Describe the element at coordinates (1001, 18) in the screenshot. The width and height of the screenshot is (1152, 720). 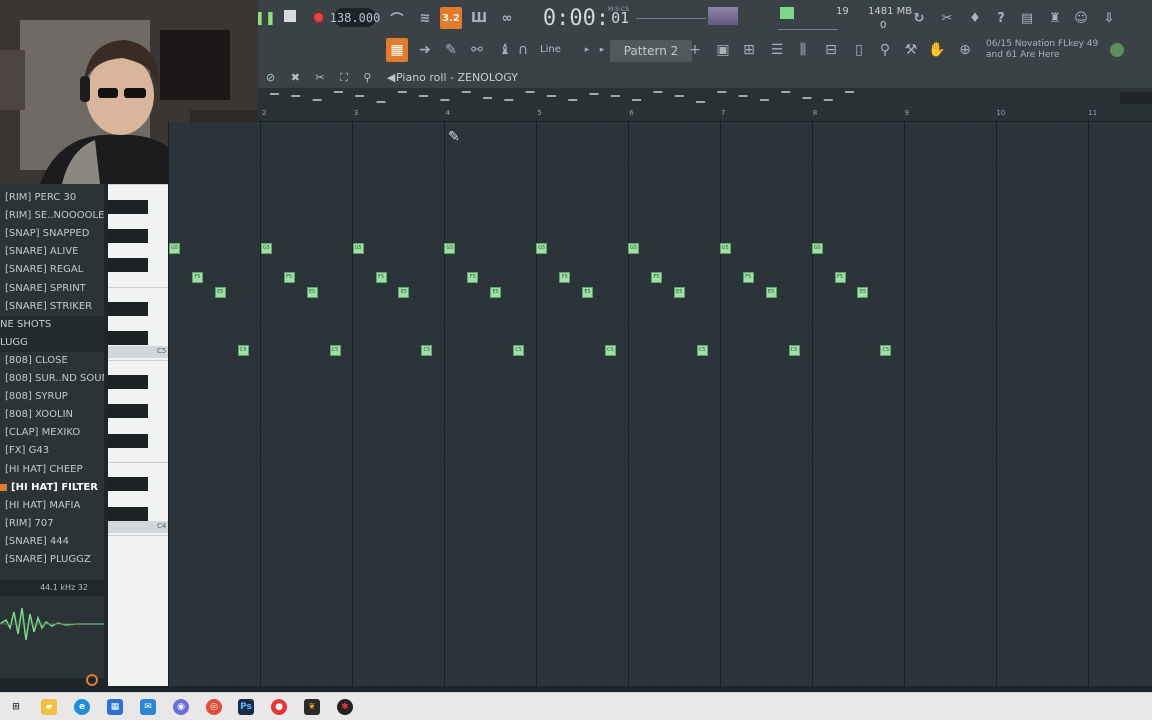
I see `help-icon: ?` at that location.